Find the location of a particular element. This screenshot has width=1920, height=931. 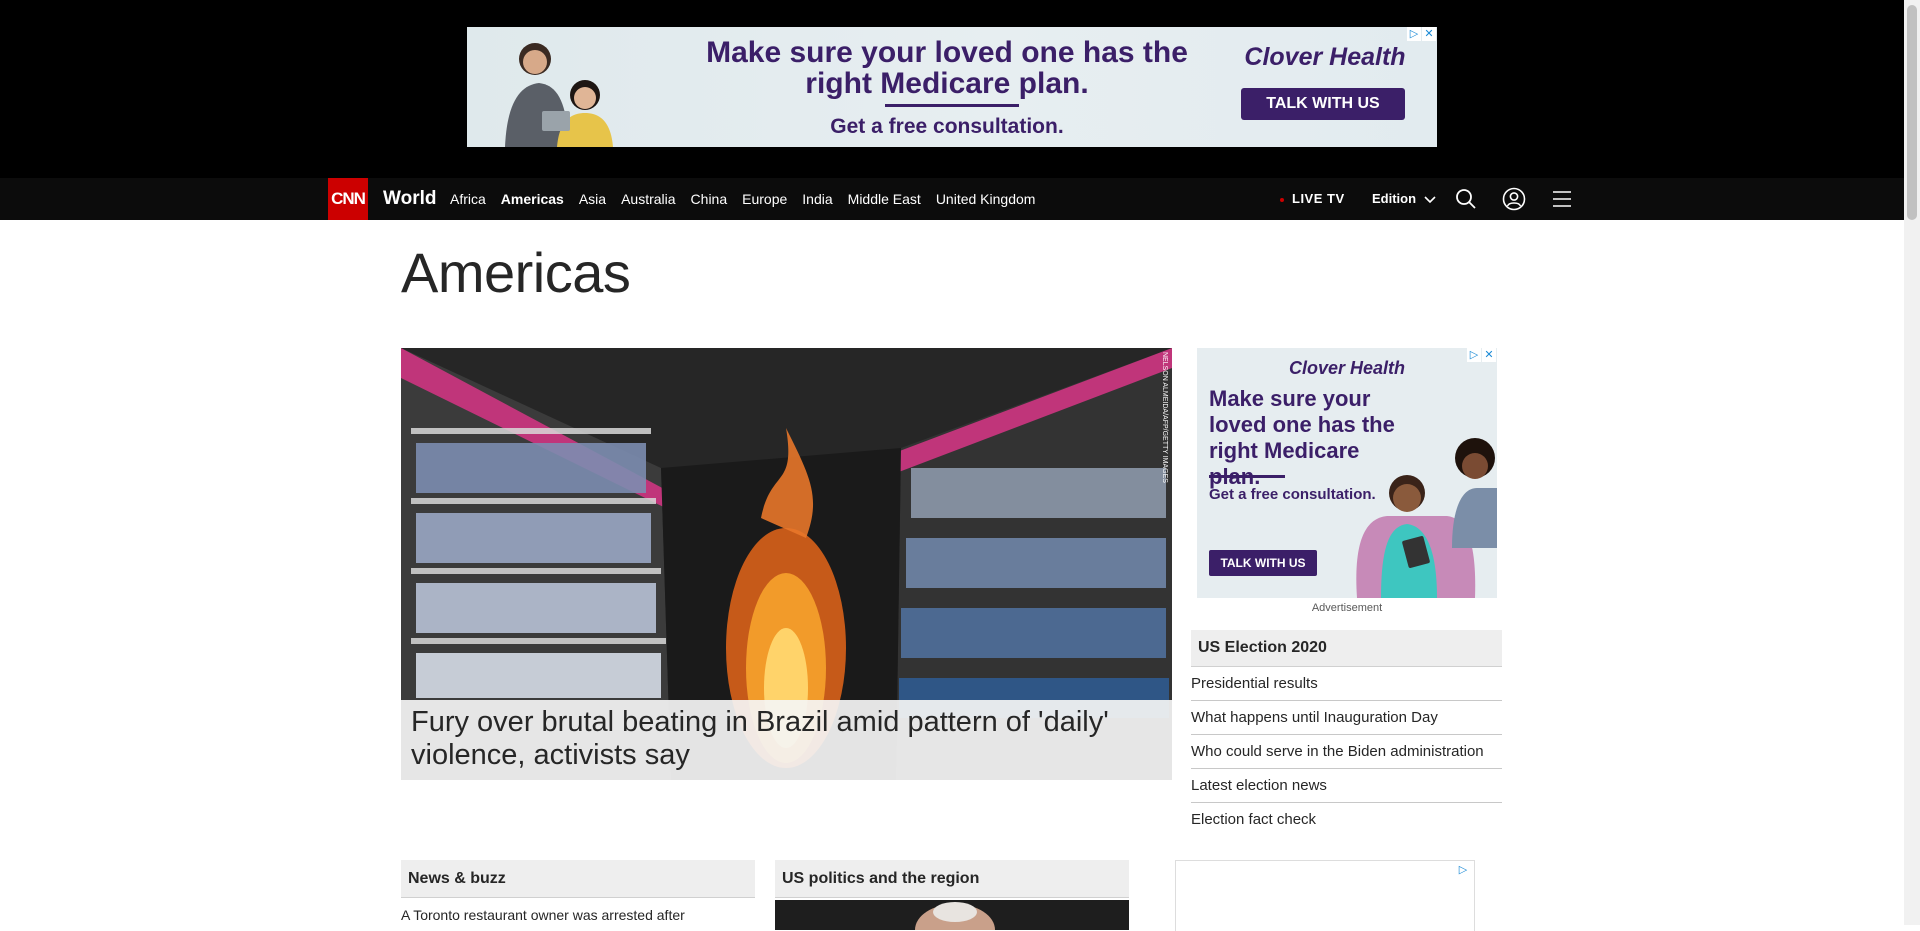

side-ad-brand: Clover Health is located at coordinates (1347, 368).